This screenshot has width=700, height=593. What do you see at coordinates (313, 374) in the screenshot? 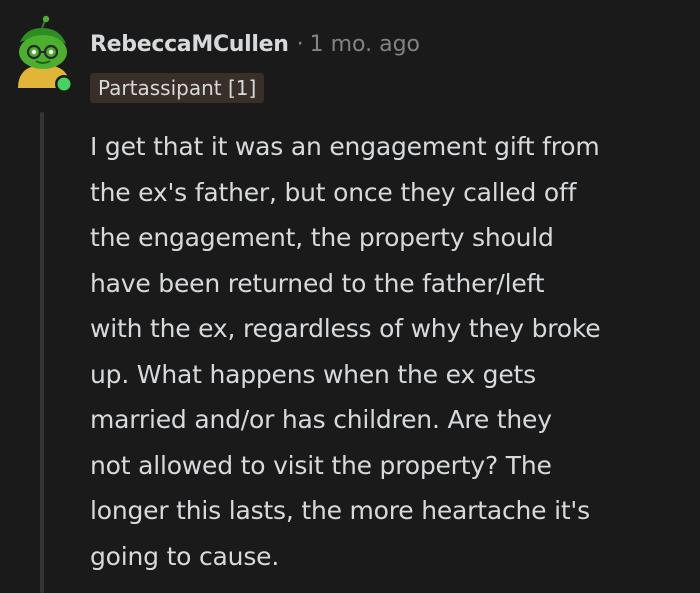
I see `comment-body-line: up. What happens when the ex gets` at bounding box center [313, 374].